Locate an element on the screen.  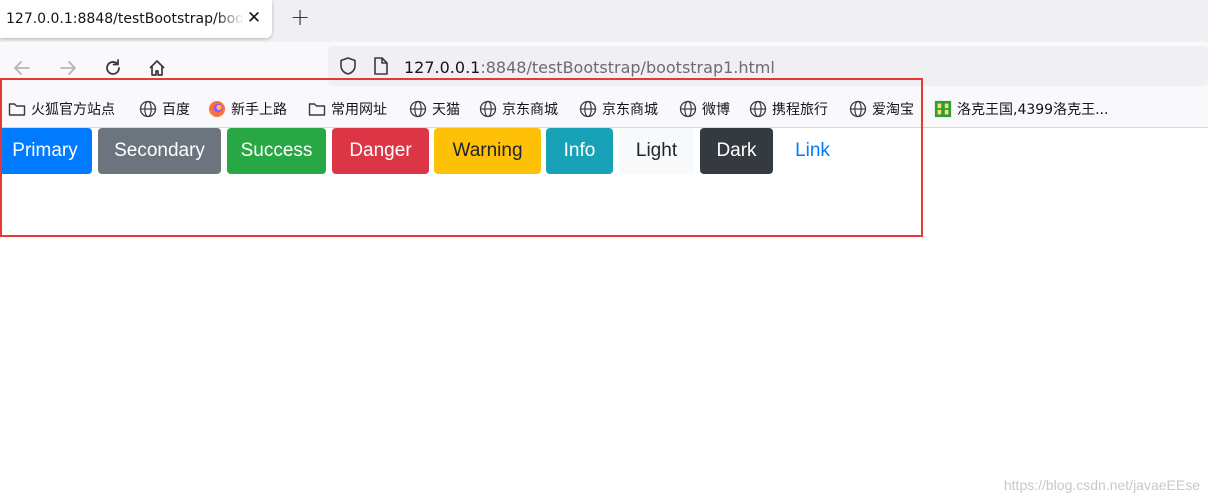
link-button: Link is located at coordinates (812, 151).